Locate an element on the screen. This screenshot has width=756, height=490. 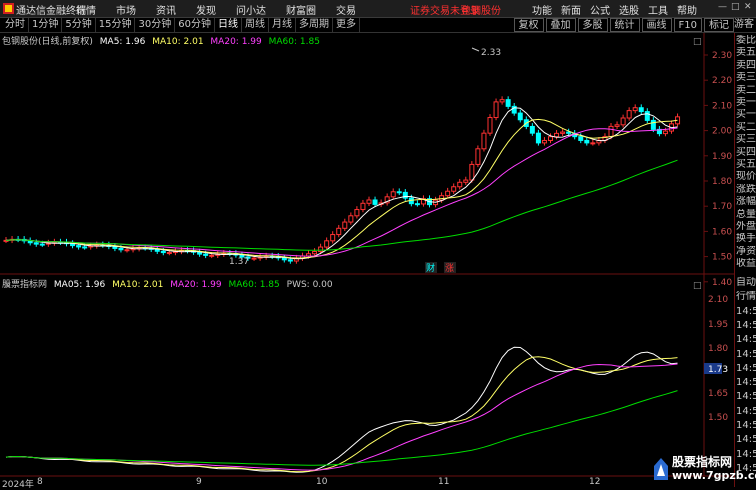
right-menu-item-4: 工具 is located at coordinates (658, 9).